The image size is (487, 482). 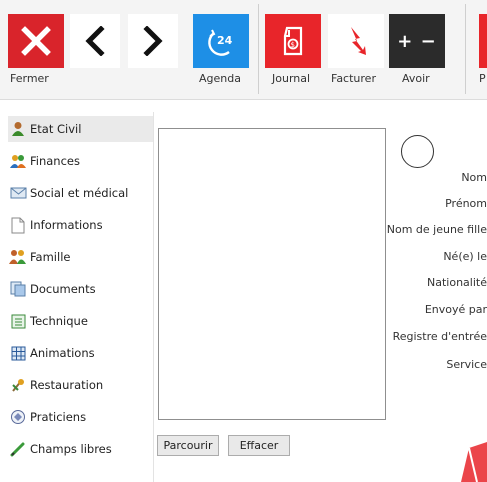 I want to click on pen-icon, so click(x=18, y=449).